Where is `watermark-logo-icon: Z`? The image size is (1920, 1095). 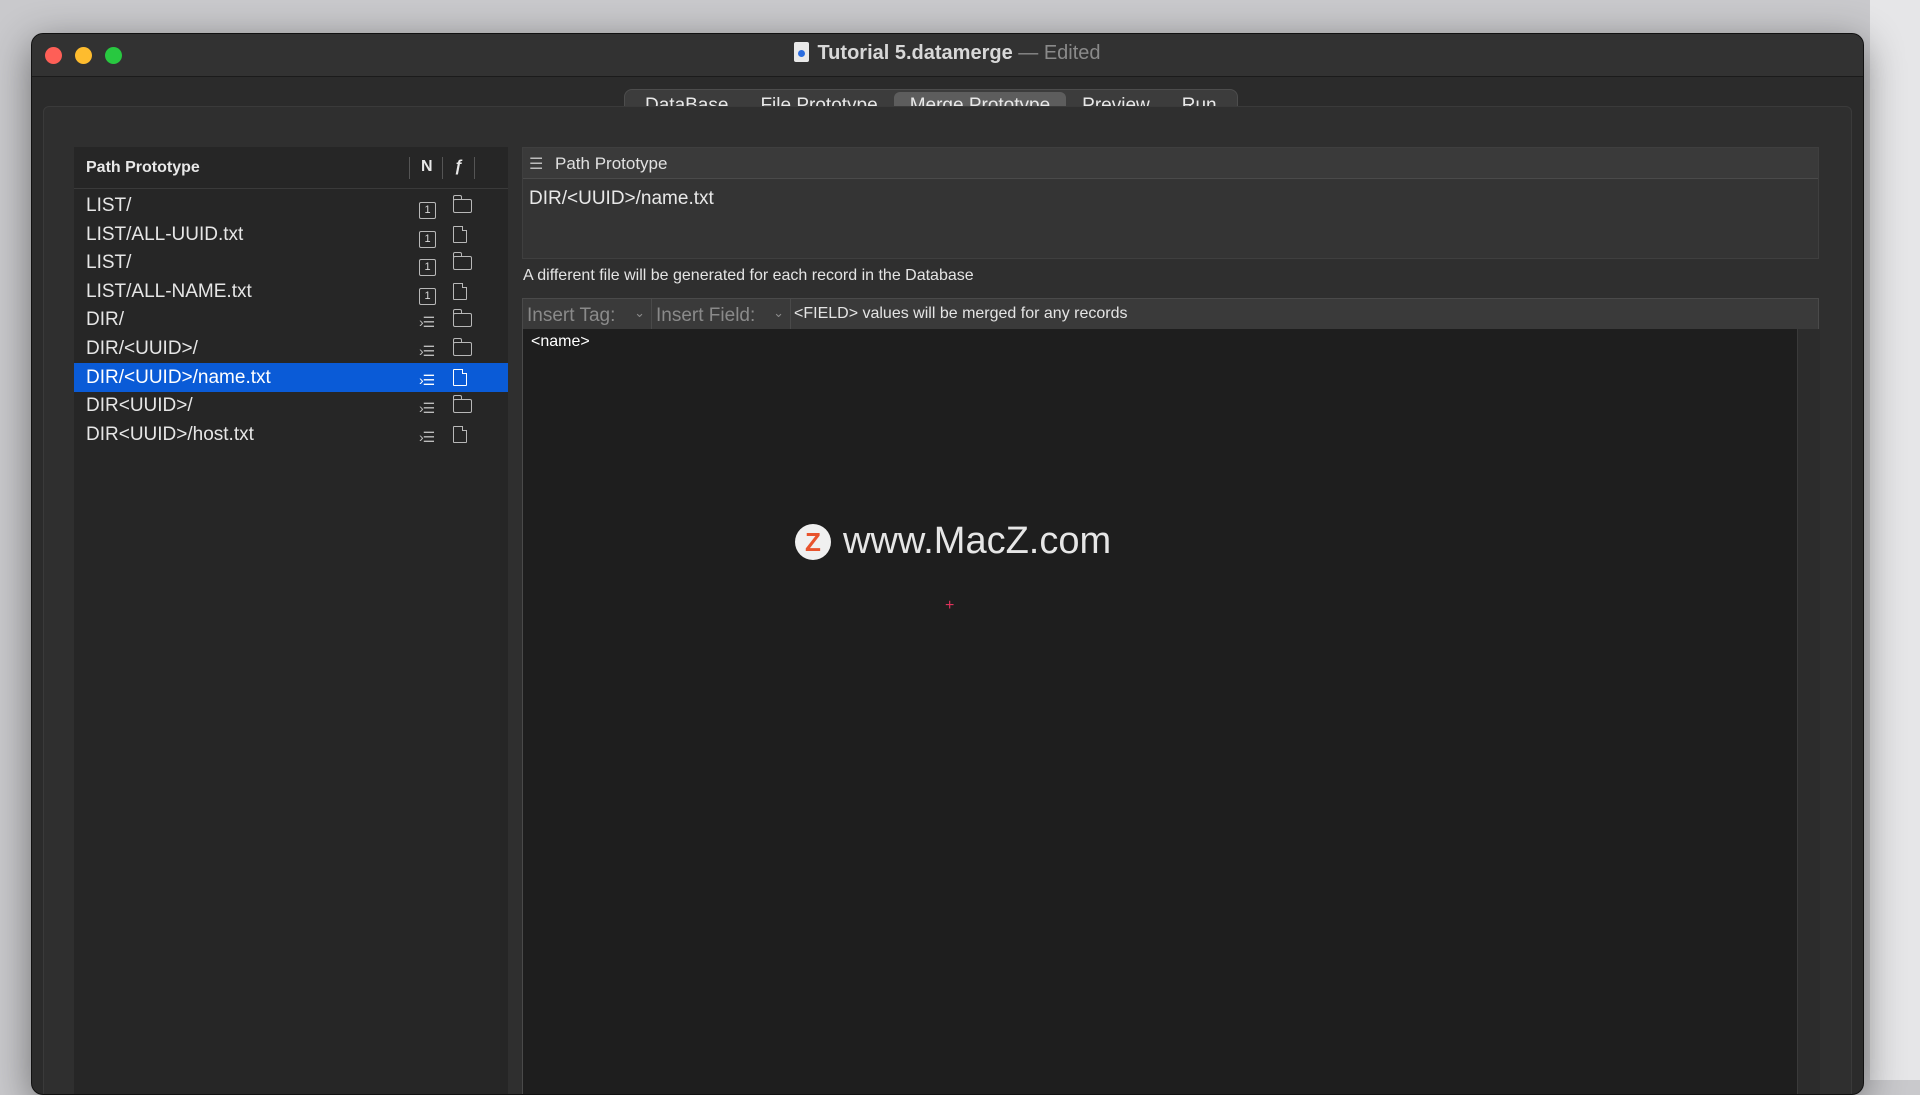
watermark-logo-icon: Z is located at coordinates (813, 541).